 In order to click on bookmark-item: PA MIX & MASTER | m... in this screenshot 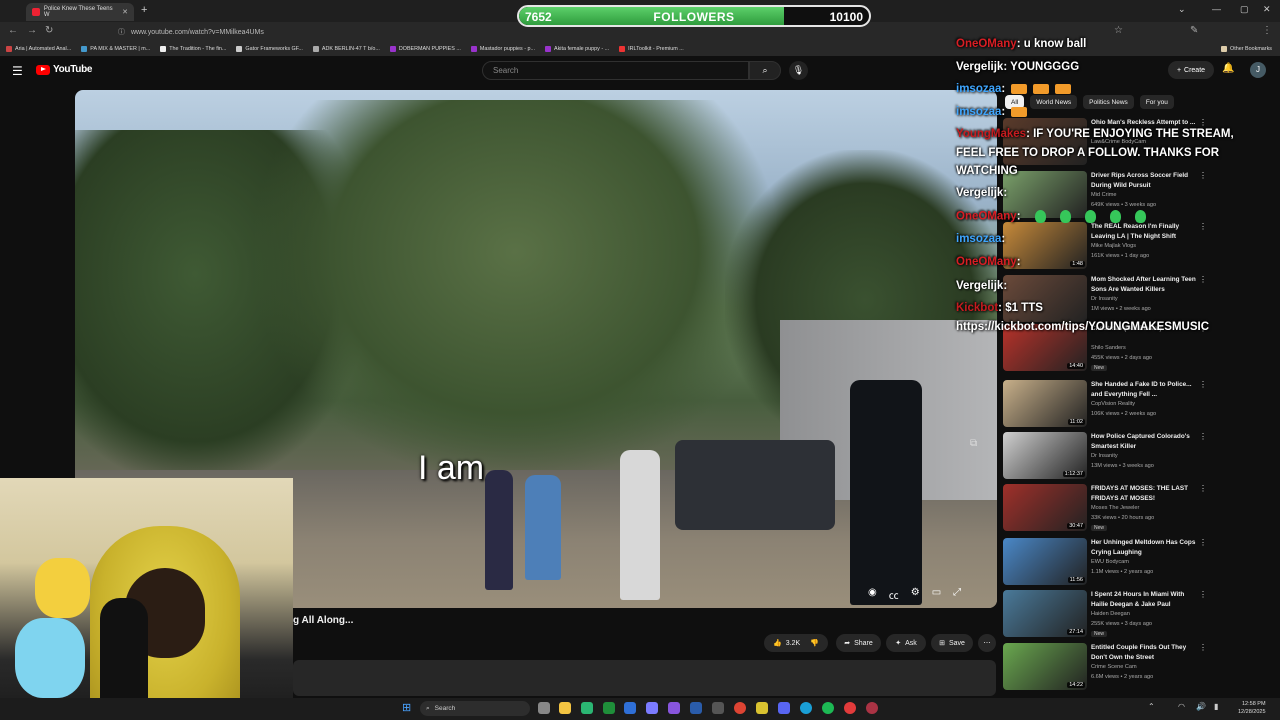, I will do `click(115, 49)`.